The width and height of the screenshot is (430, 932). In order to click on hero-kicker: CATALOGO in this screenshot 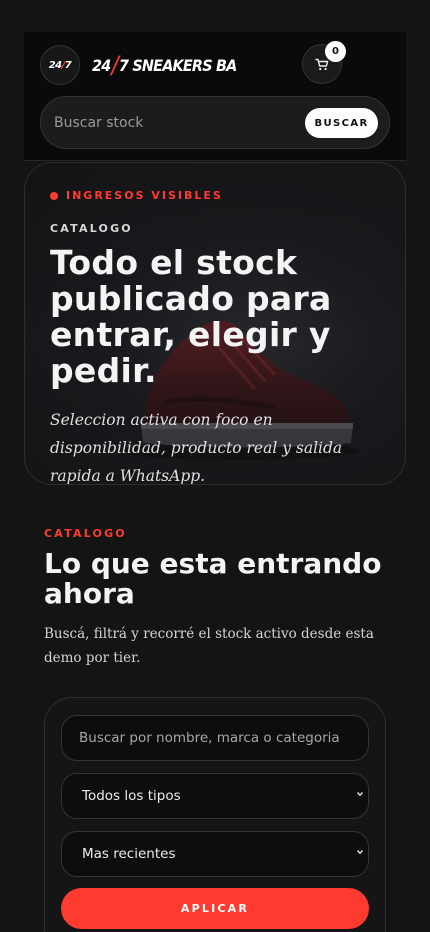, I will do `click(91, 228)`.